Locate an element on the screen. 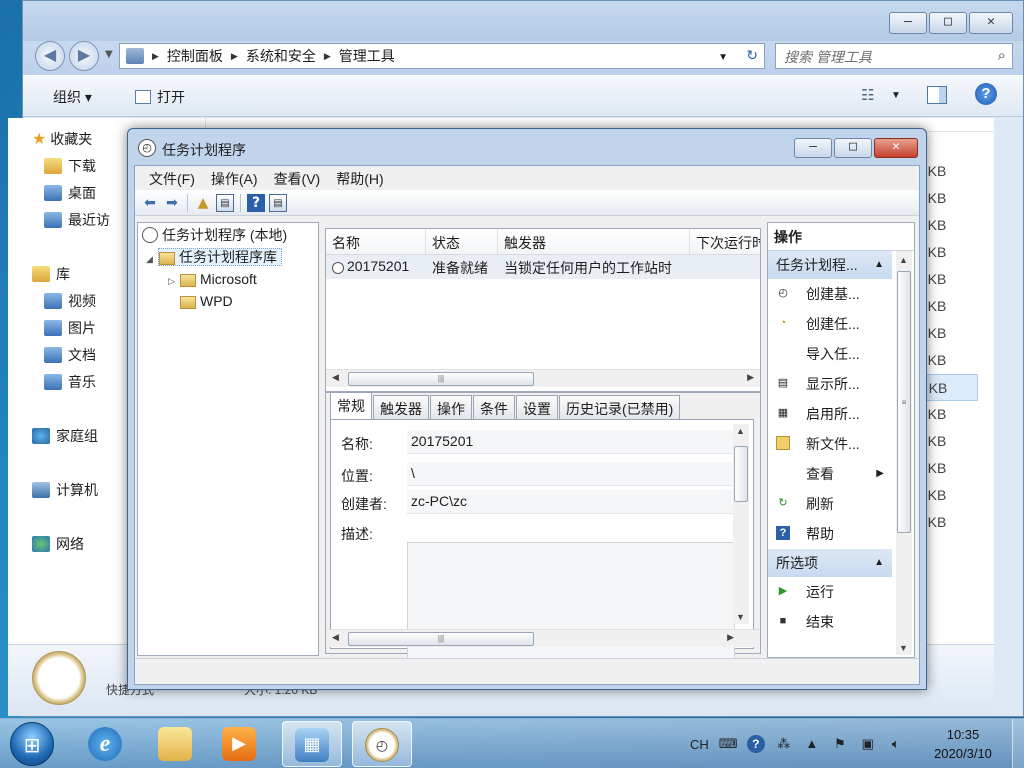 The height and width of the screenshot is (768, 1024). action-refresh: ↻ 刷新 is located at coordinates (830, 504).